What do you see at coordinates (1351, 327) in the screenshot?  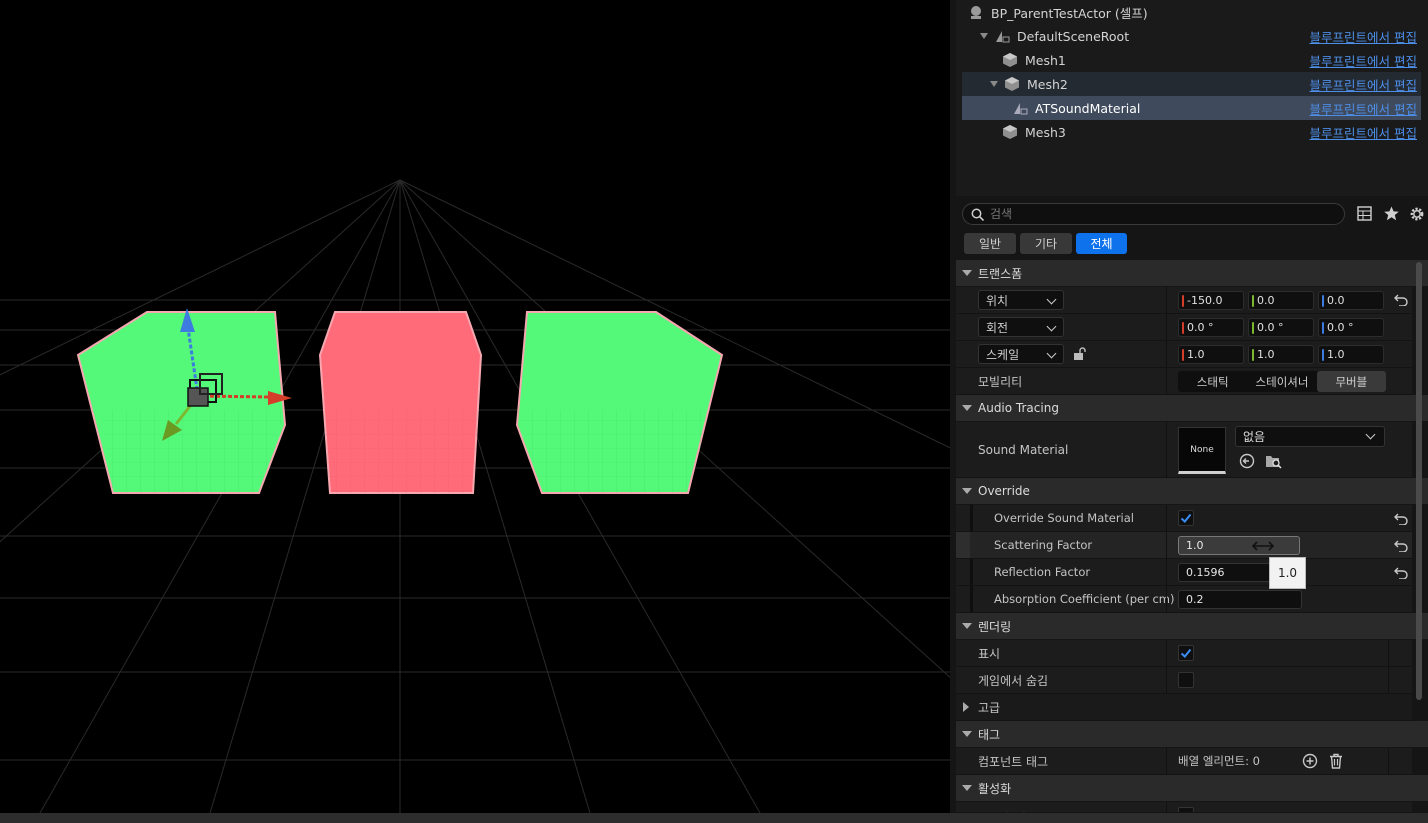 I see `rotation-z-field: 0.0 °` at bounding box center [1351, 327].